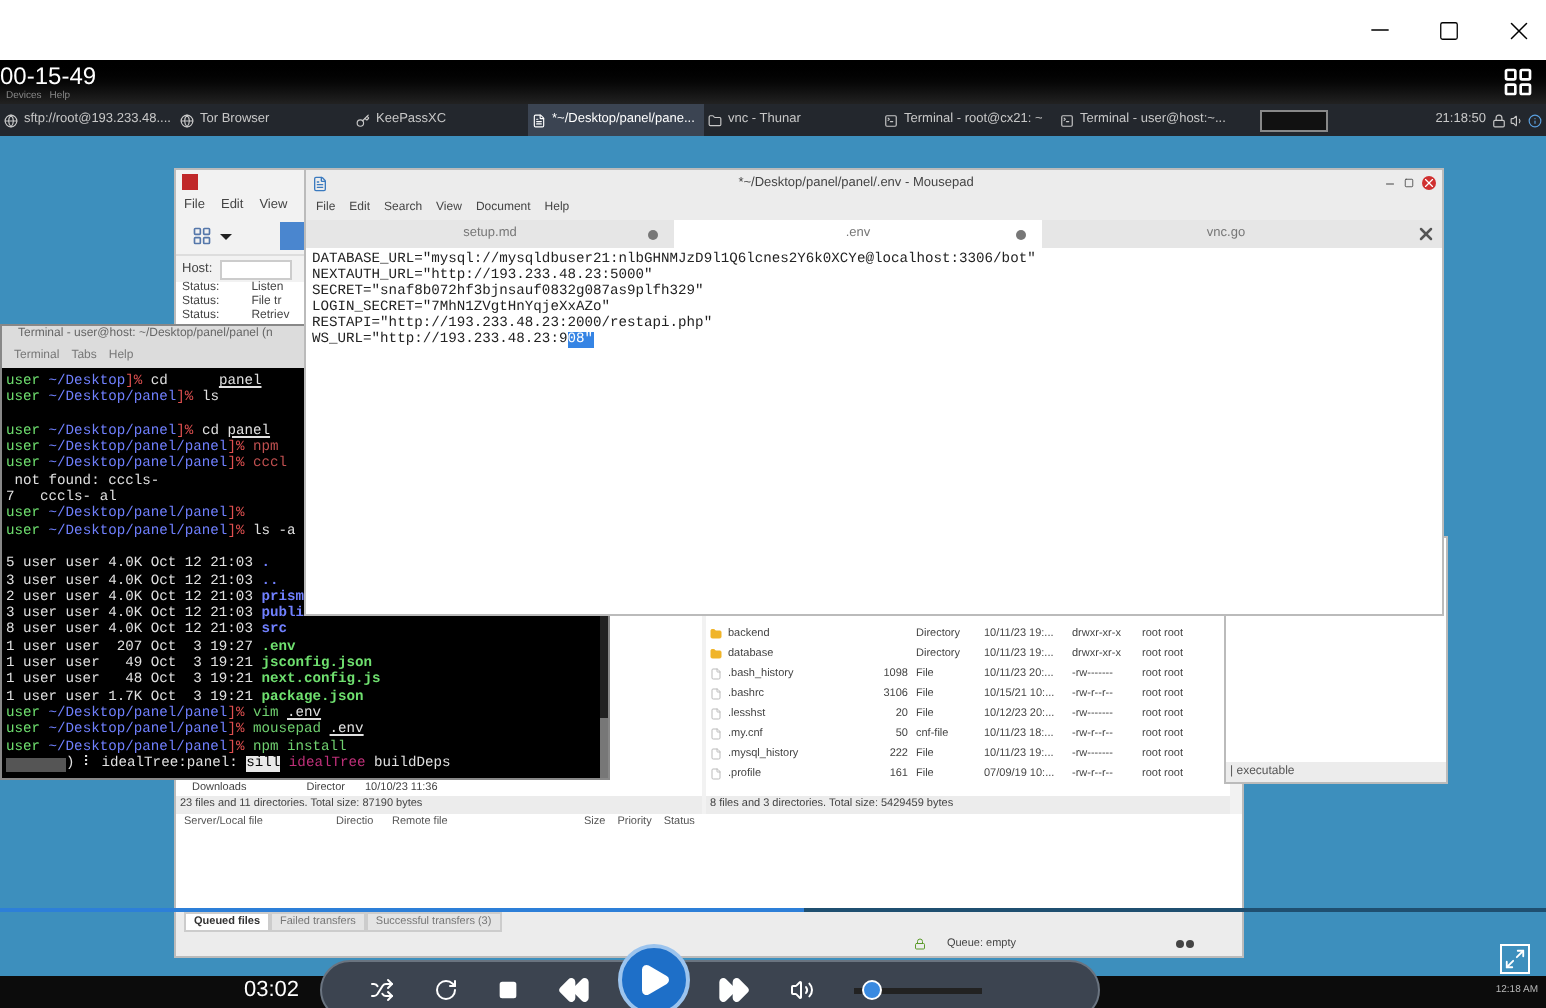  Describe the element at coordinates (574, 990) in the screenshot. I see `rewind-icon` at that location.